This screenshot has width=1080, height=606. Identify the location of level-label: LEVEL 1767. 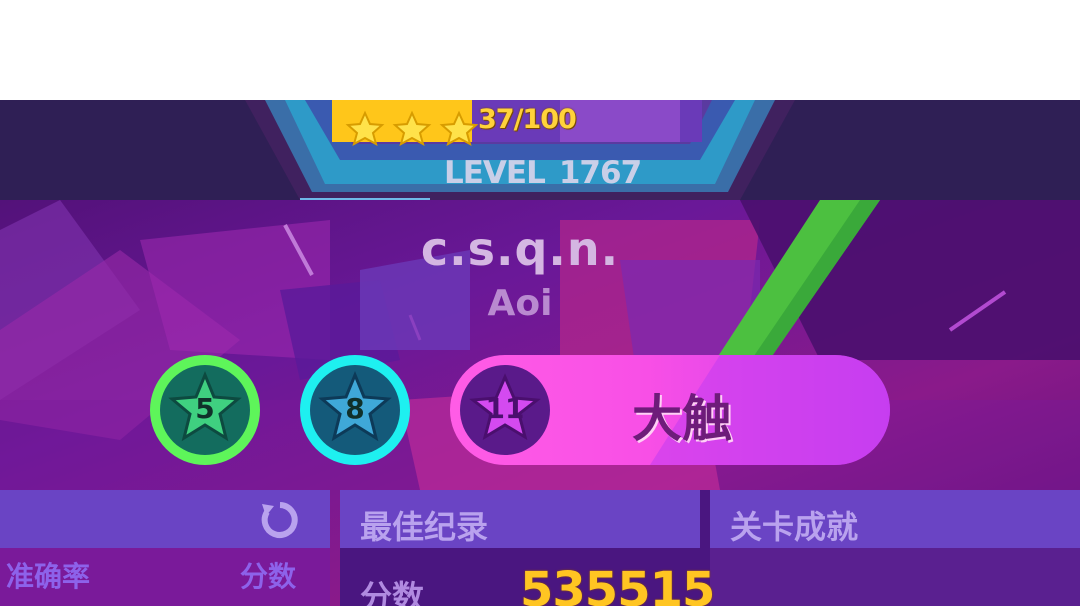
(544, 173).